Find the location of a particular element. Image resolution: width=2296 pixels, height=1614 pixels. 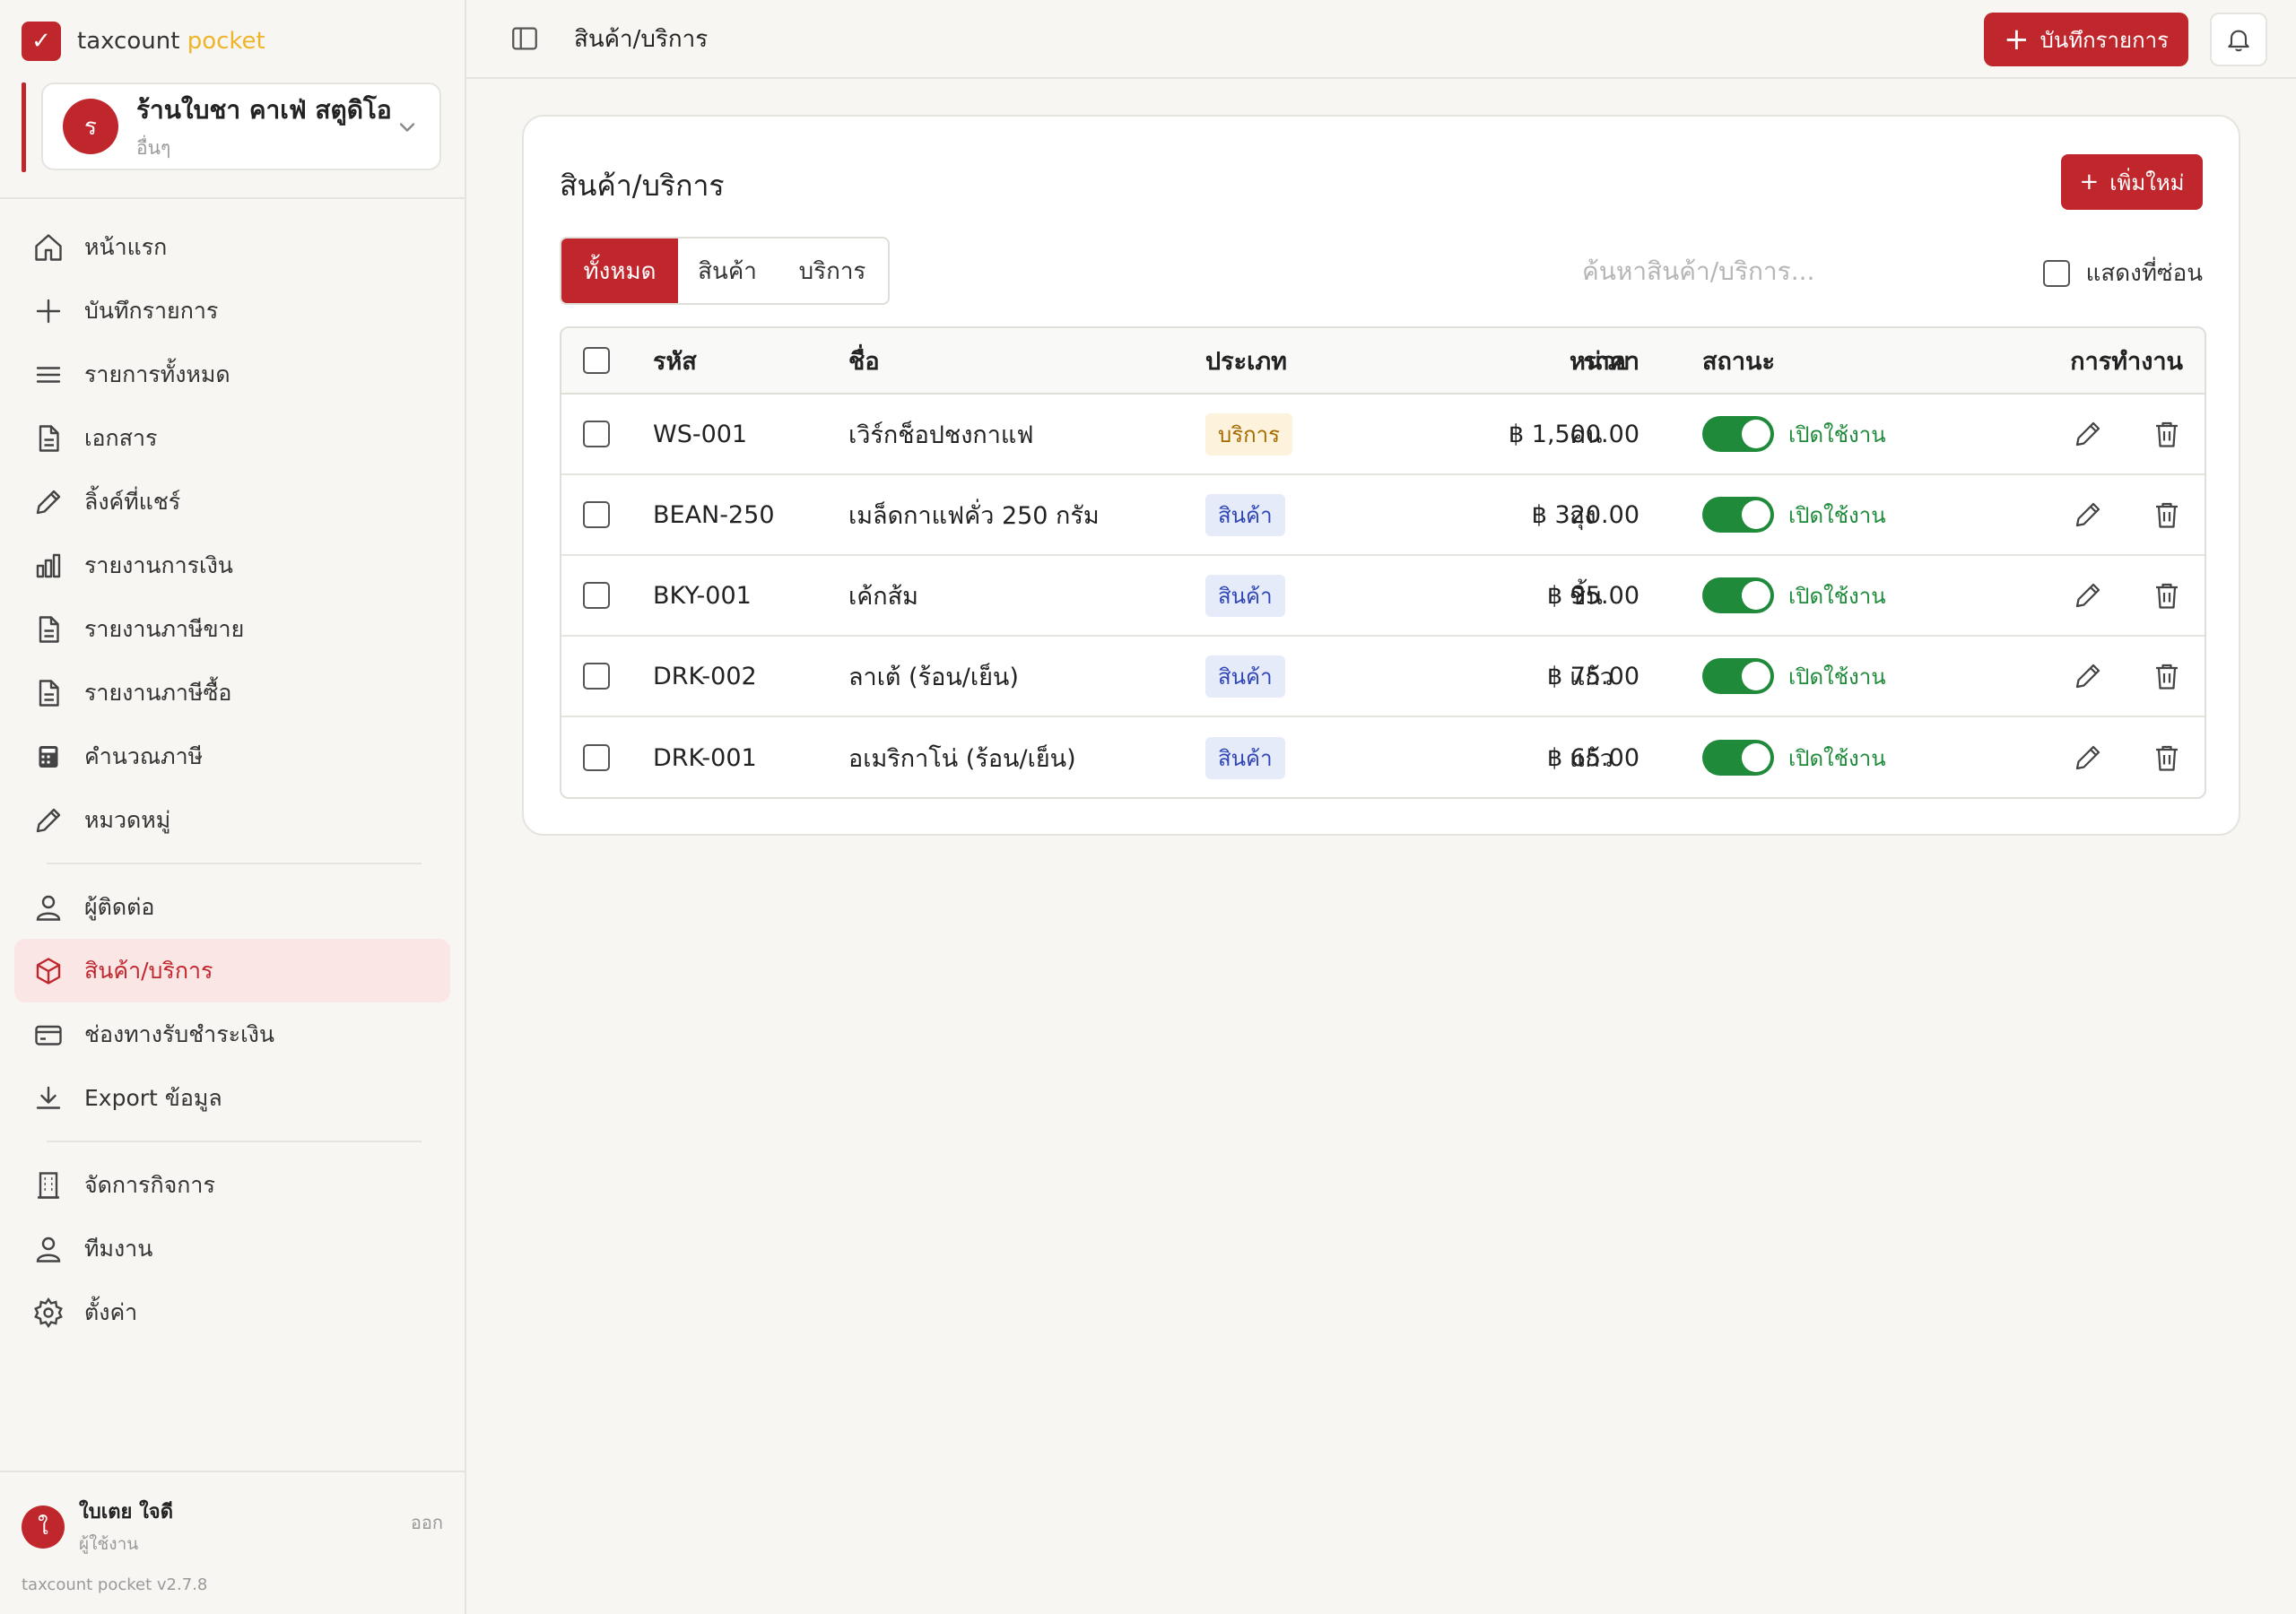

type-badge: บริการ is located at coordinates (1249, 434).